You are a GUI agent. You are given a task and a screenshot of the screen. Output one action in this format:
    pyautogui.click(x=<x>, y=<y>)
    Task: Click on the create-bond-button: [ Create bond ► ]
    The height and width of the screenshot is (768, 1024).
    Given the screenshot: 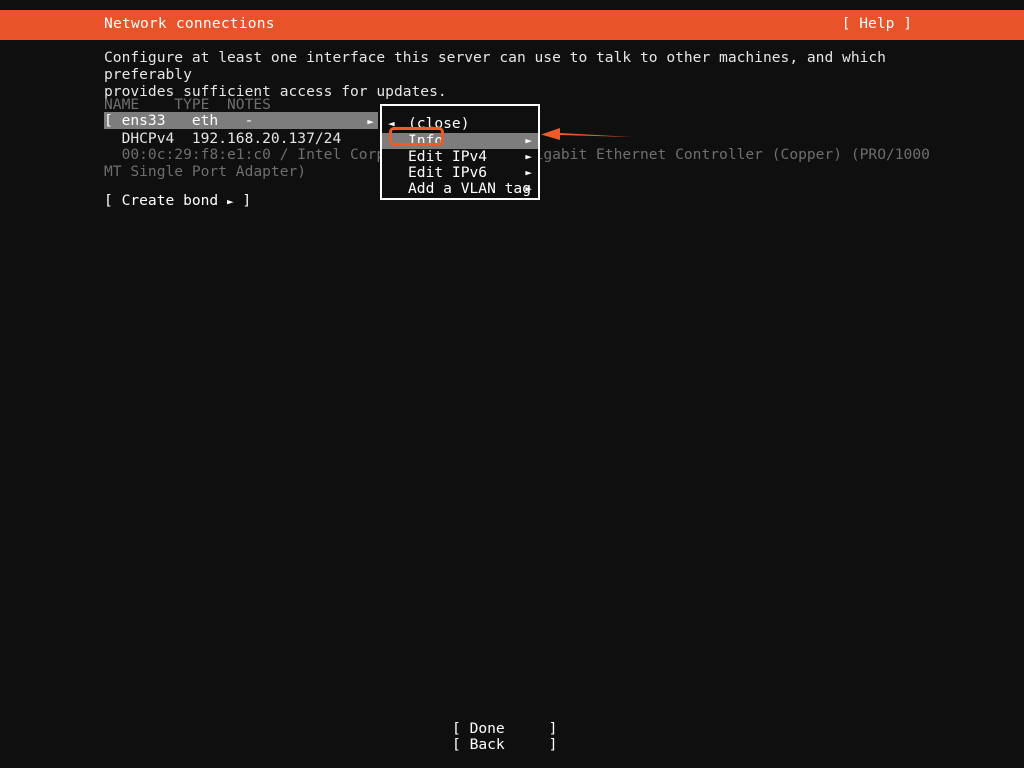 What is the action you would take?
    pyautogui.click(x=177, y=201)
    